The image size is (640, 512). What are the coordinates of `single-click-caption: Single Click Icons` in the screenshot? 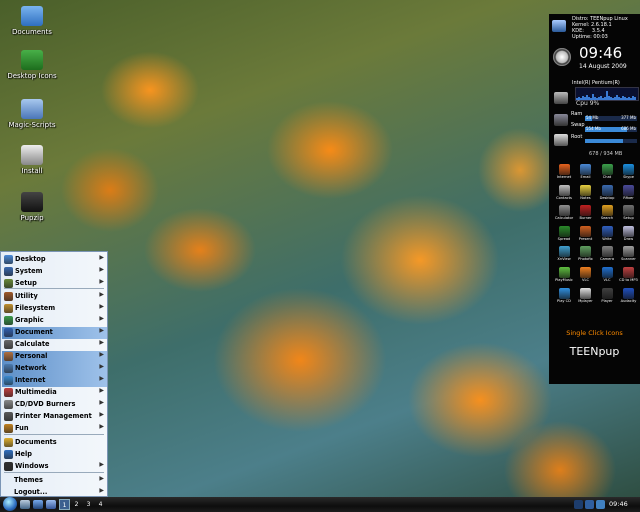 It's located at (594, 333).